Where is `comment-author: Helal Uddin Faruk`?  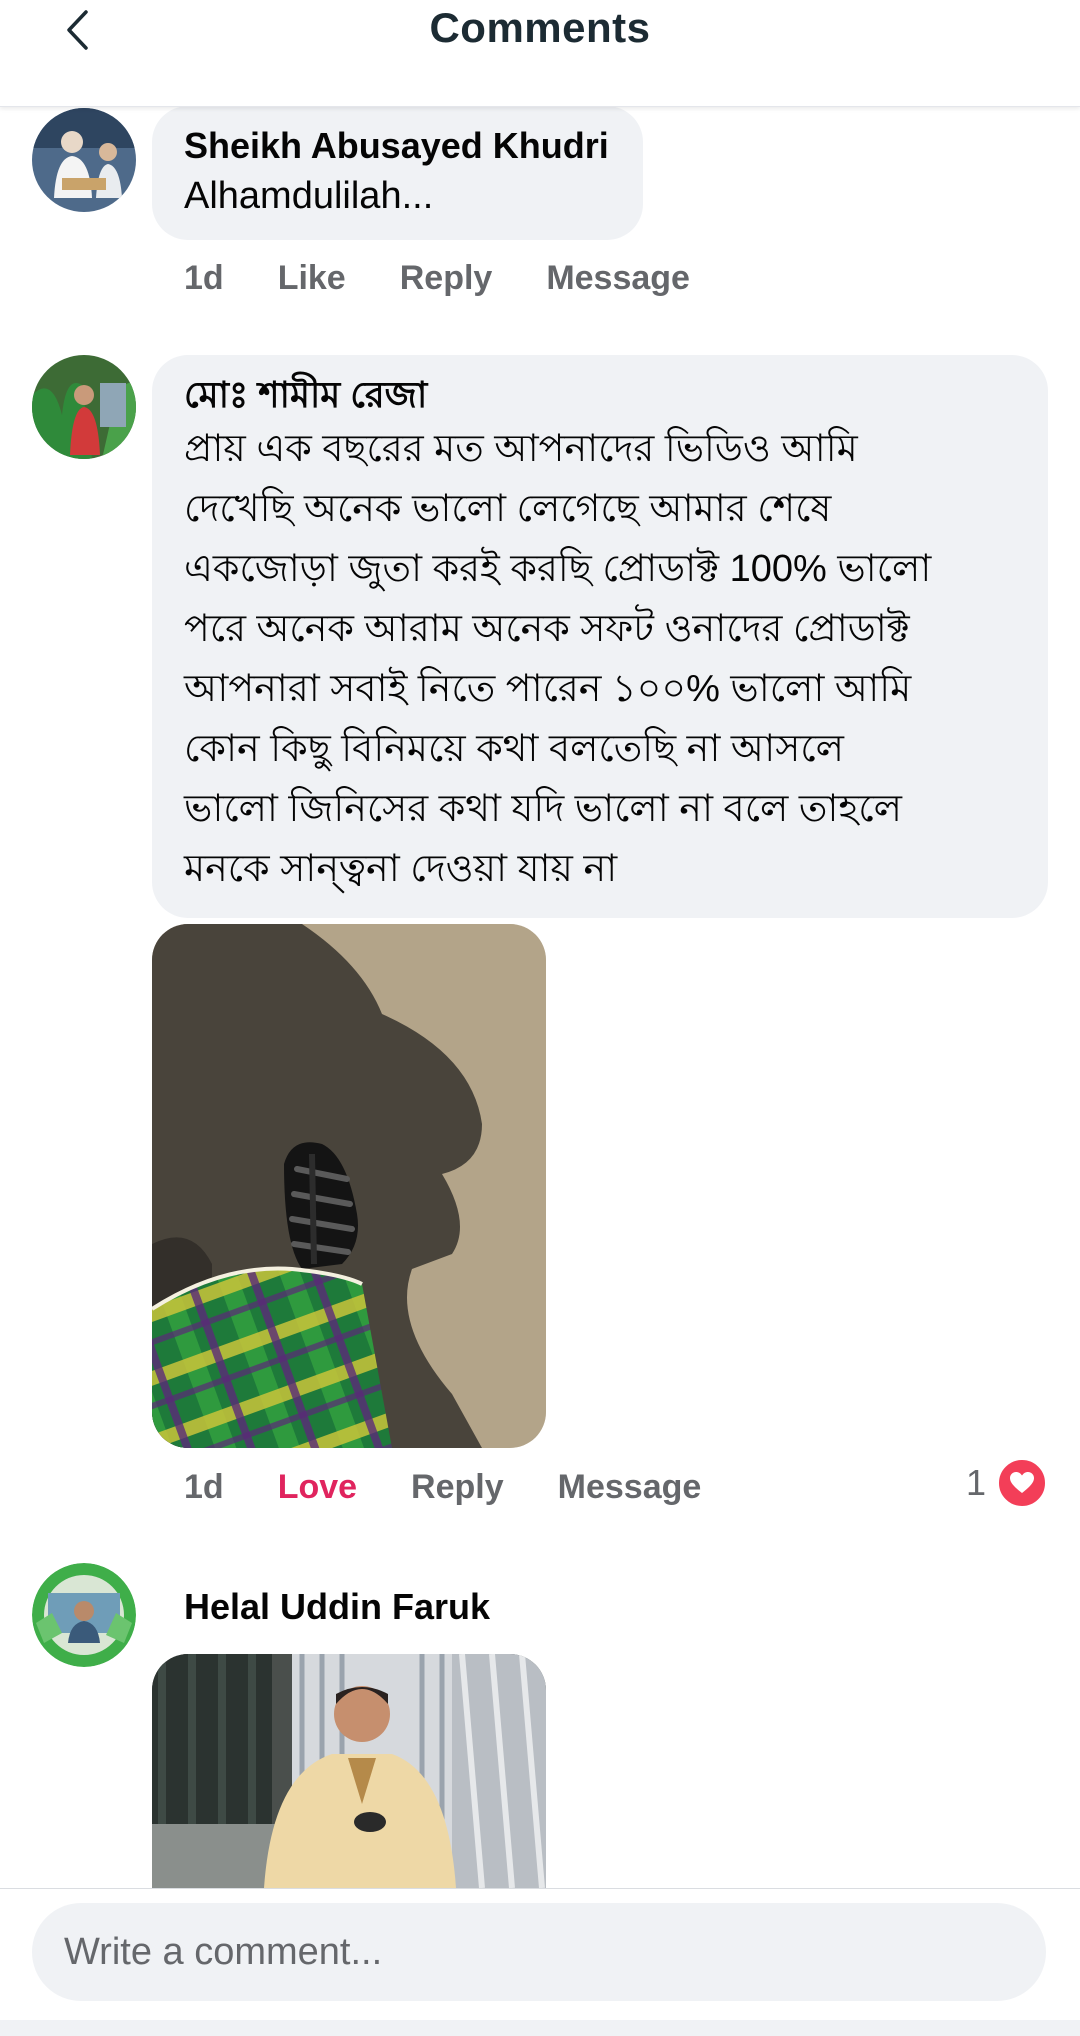 comment-author: Helal Uddin Faruk is located at coordinates (337, 1607).